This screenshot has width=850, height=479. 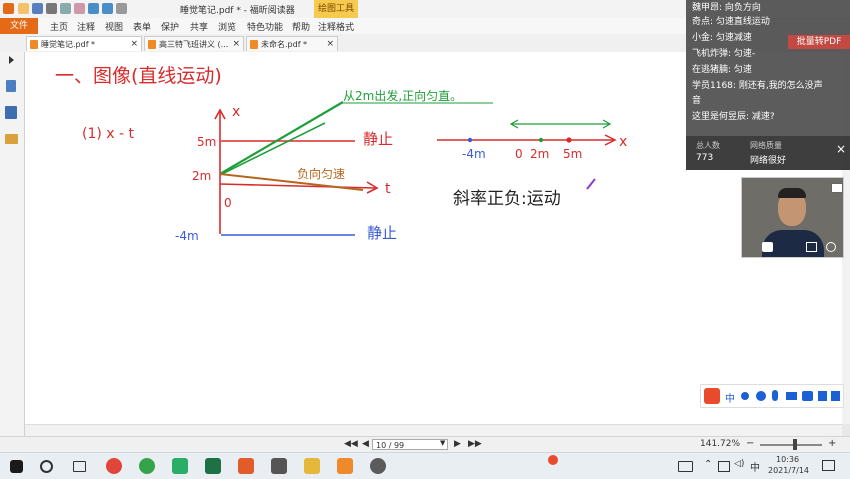 What do you see at coordinates (768, 161) in the screenshot?
I see `network-value: 网络很好` at bounding box center [768, 161].